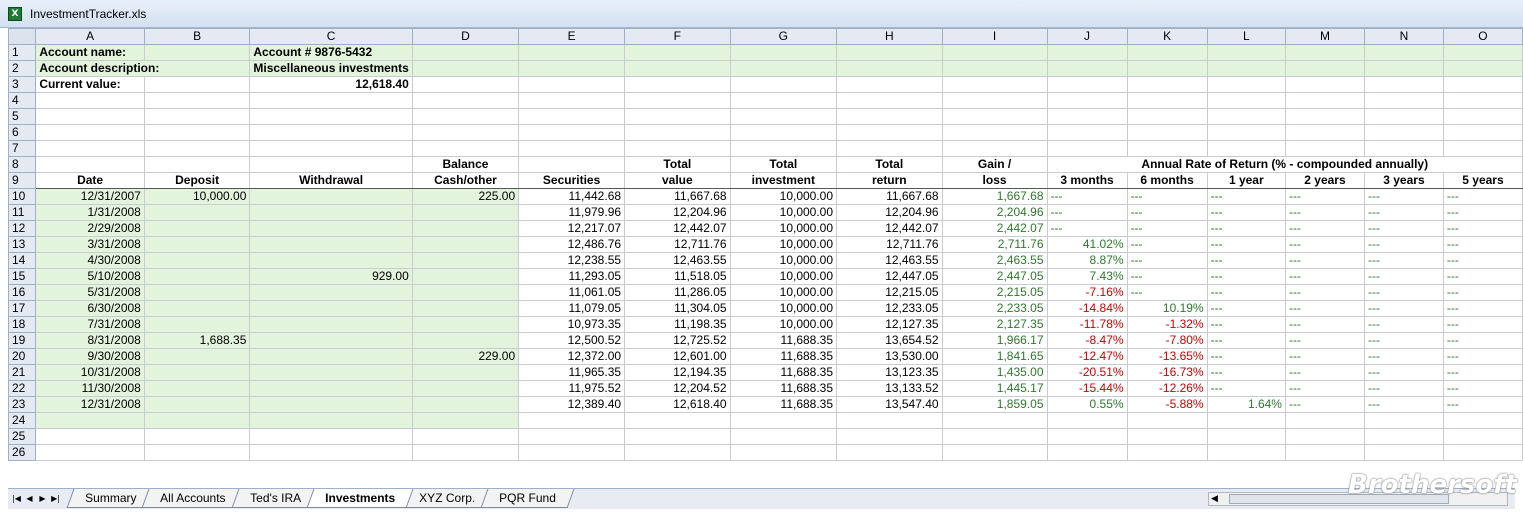  Describe the element at coordinates (677, 324) in the screenshot. I see `cell-total-value: 11,198.35` at that location.